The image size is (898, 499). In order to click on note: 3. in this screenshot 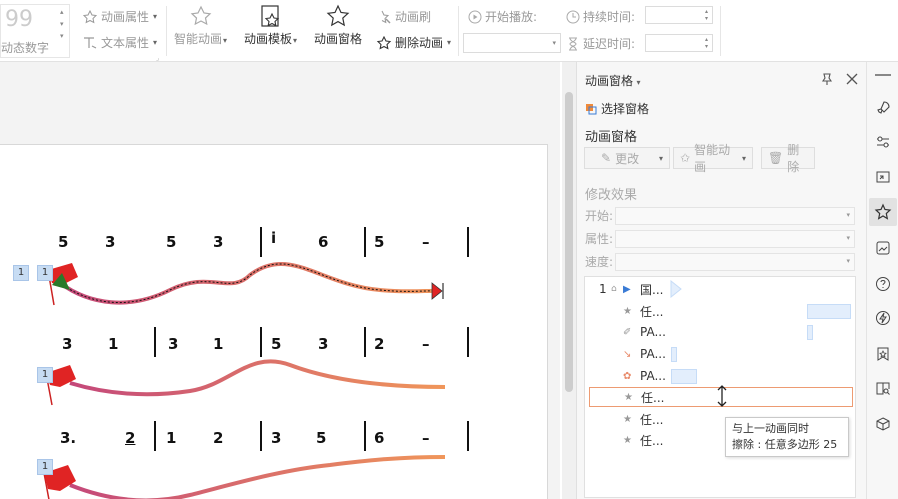, I will do `click(68, 438)`.